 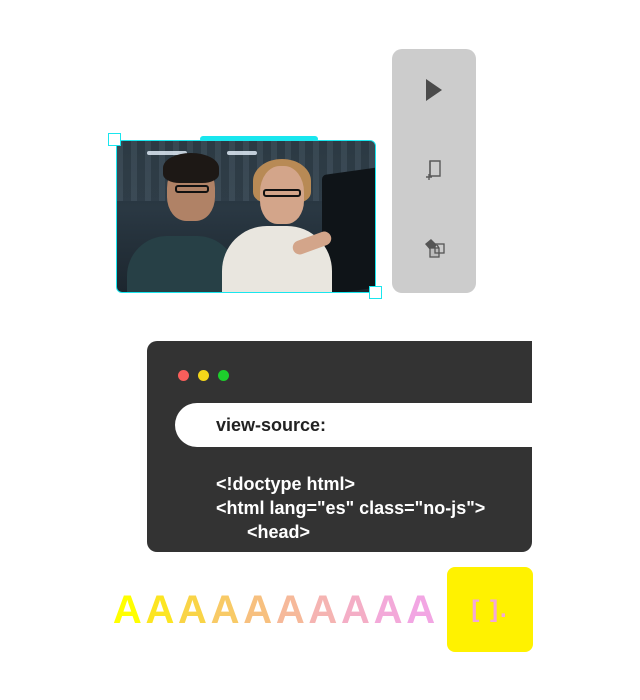 I want to click on resize-page-icon, so click(x=433, y=170).